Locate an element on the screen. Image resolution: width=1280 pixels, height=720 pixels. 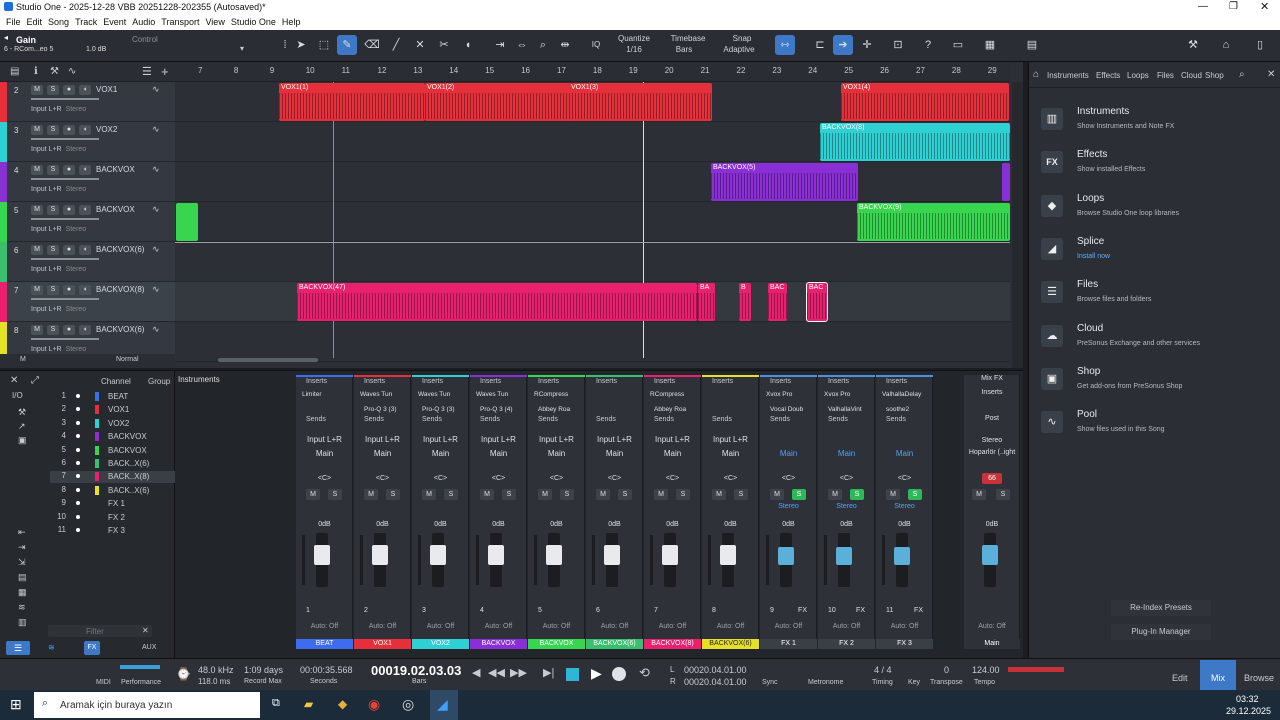
output-select: Hoparlör (..ight is located at coordinates (992, 452).